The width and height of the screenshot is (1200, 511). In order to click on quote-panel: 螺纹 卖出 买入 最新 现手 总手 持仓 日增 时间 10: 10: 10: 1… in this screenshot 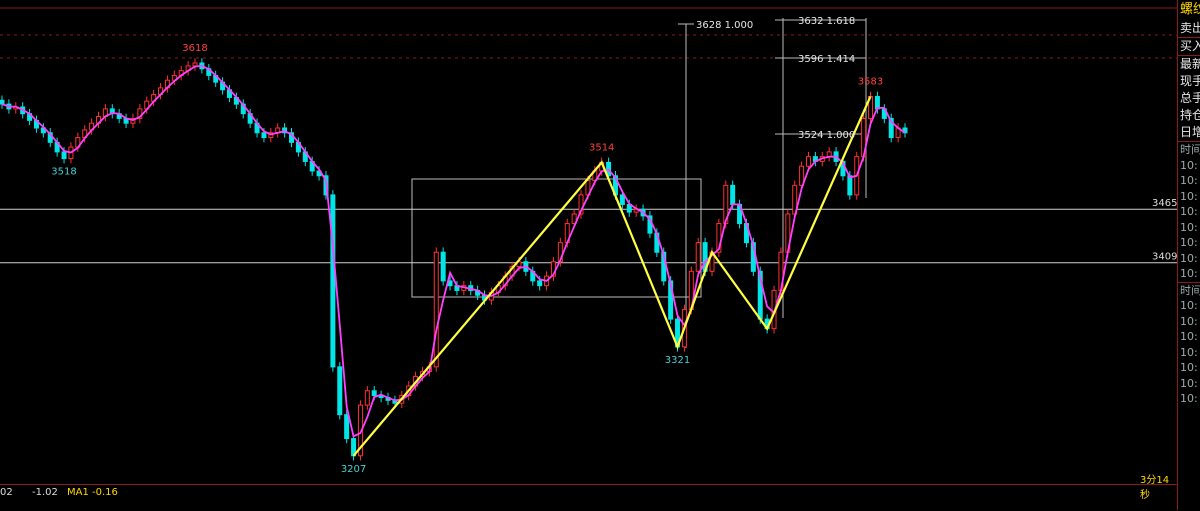, I will do `click(1188, 255)`.